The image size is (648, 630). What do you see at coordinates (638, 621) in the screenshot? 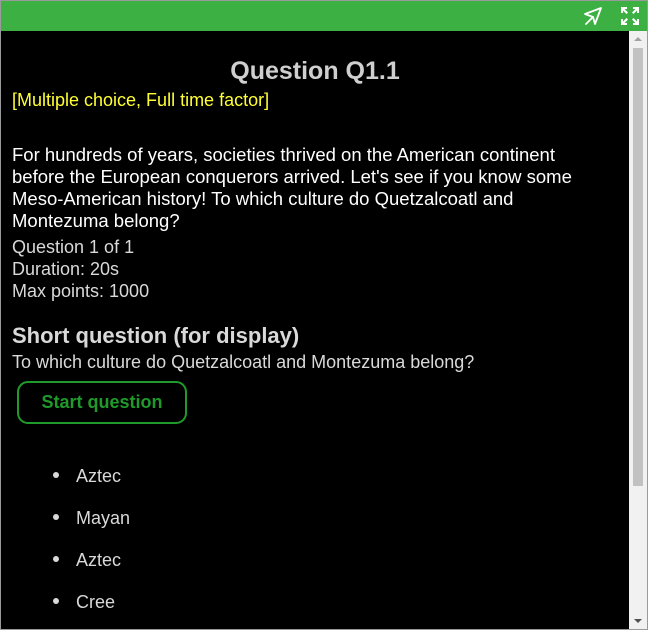
I see `scroll-down-arrow-icon` at bounding box center [638, 621].